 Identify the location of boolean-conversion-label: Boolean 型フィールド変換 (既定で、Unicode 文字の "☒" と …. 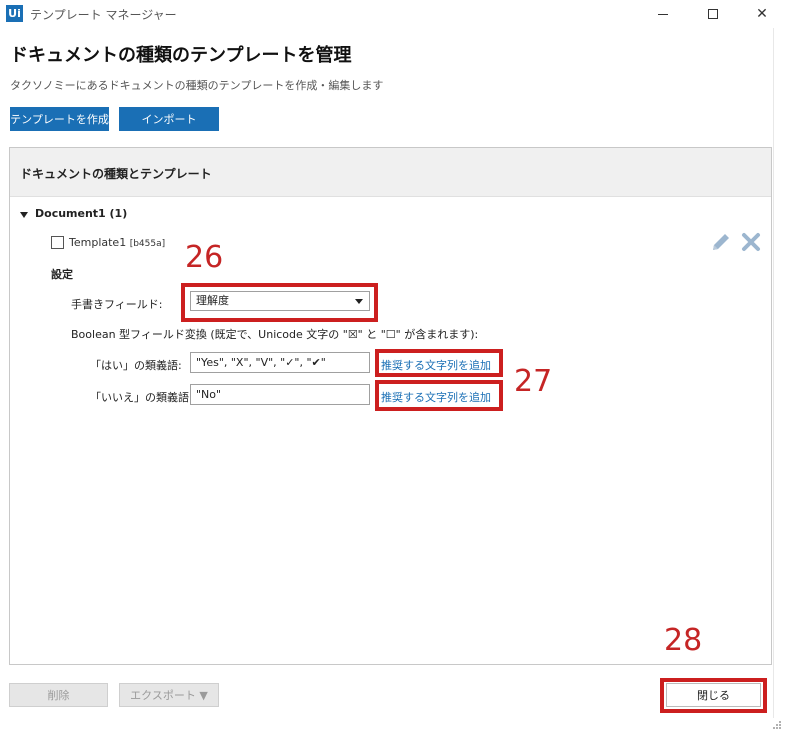
(275, 334).